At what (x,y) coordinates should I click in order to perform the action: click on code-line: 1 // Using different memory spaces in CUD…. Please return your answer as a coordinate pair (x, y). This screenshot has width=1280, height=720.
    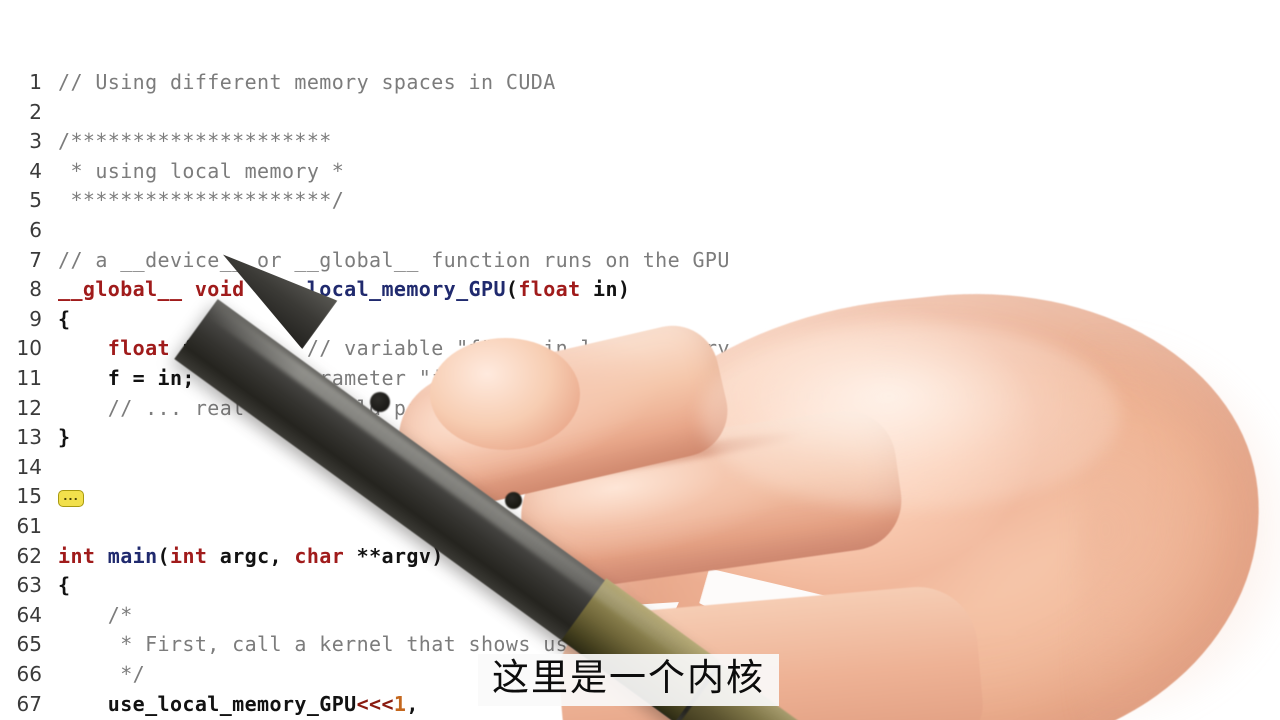
    Looking at the image, I should click on (640, 83).